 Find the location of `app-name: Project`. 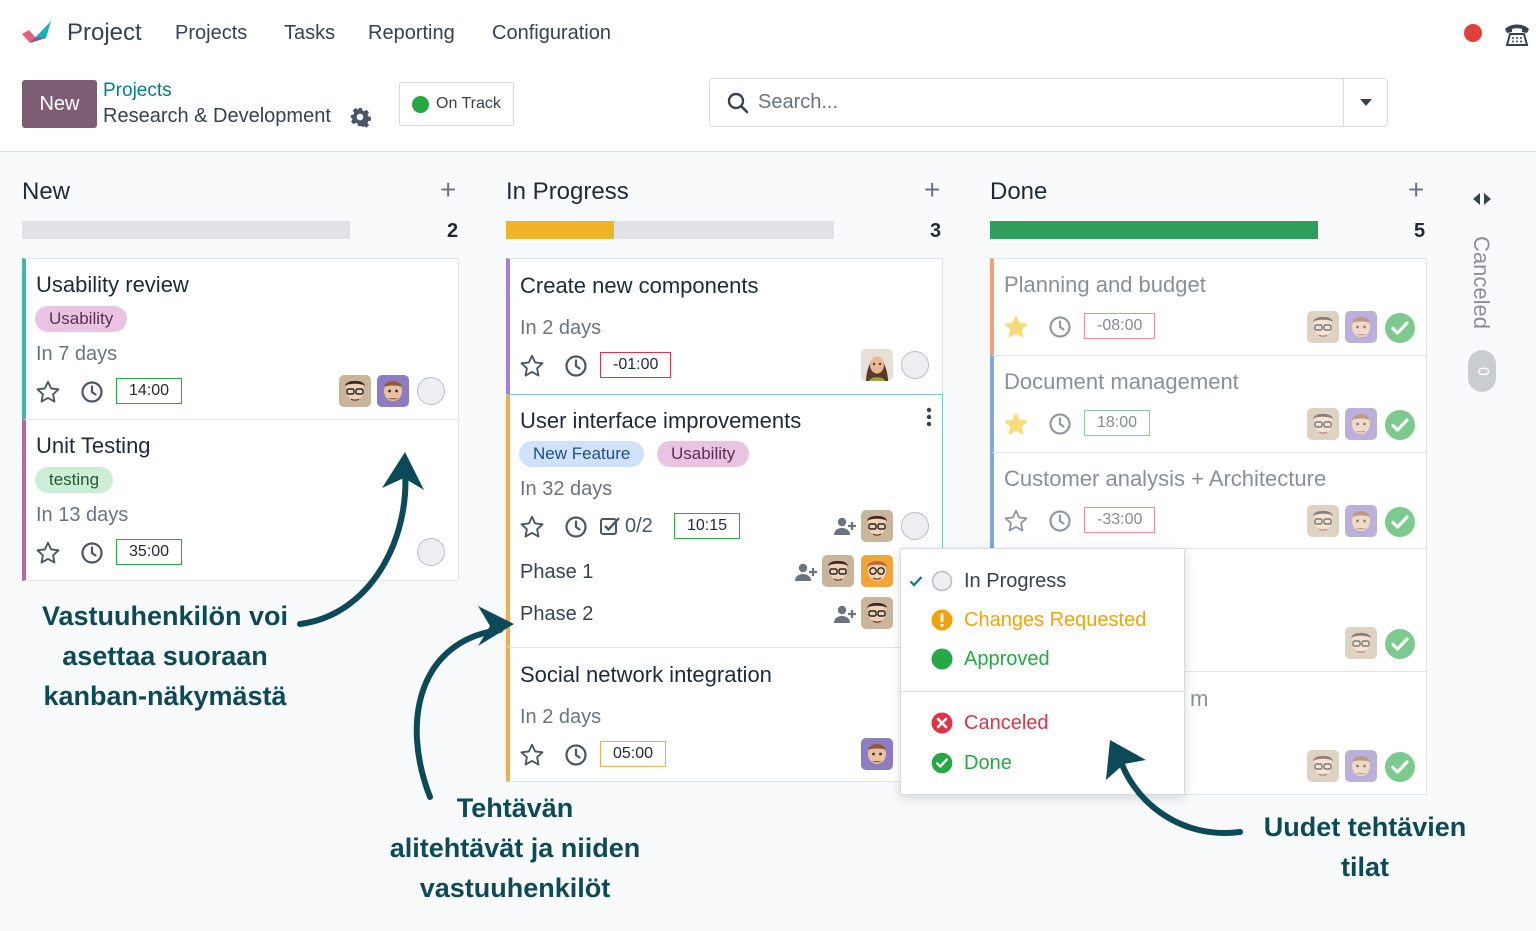

app-name: Project is located at coordinates (104, 33).